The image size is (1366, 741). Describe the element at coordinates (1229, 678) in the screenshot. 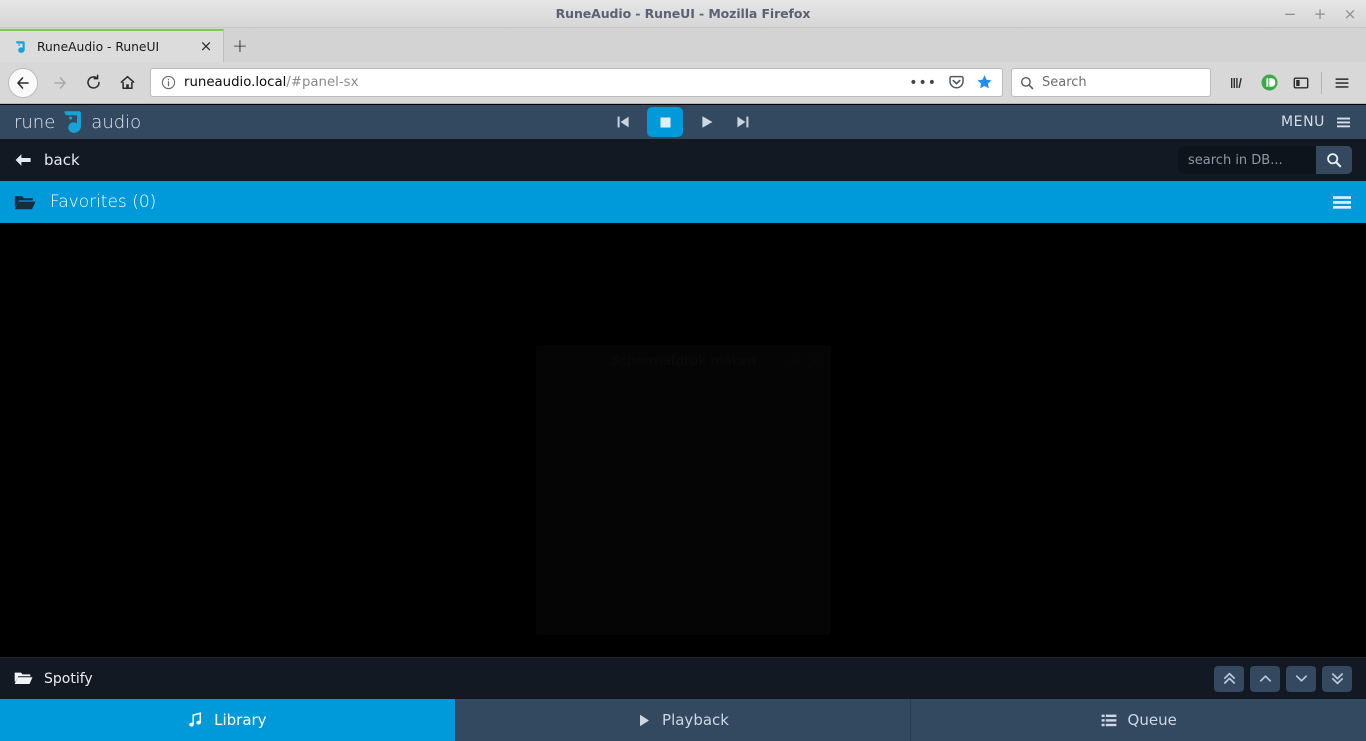

I see `scroll-top-button` at that location.